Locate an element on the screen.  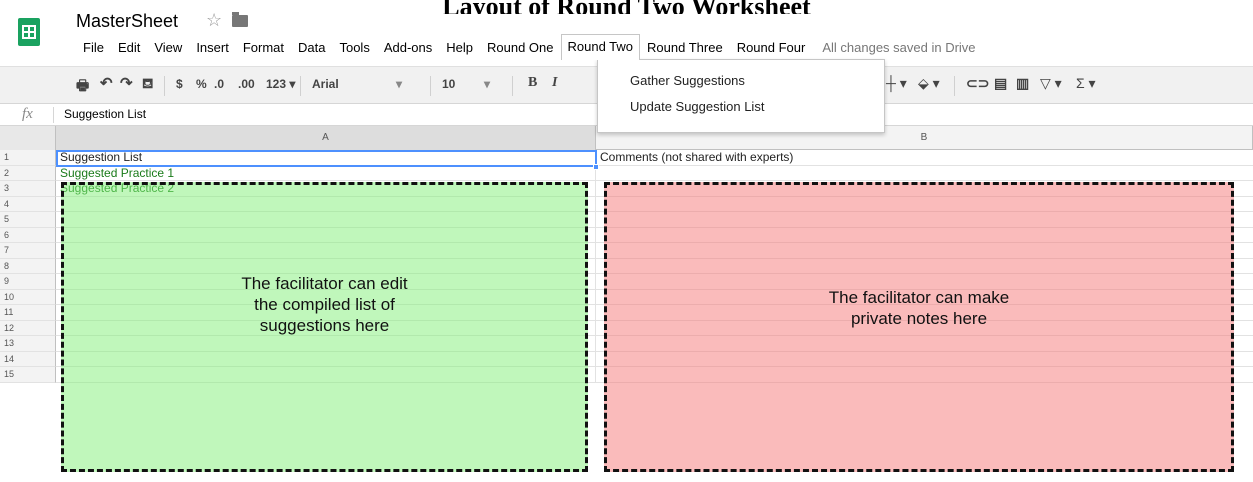
italic-button: I is located at coordinates (554, 83).